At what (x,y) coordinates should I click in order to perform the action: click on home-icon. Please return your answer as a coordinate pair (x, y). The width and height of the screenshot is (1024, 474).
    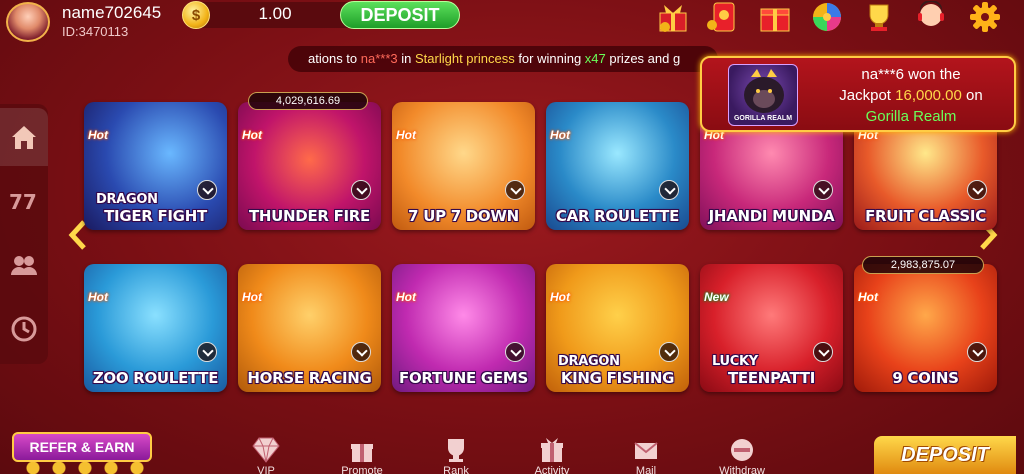
    Looking at the image, I should click on (24, 137).